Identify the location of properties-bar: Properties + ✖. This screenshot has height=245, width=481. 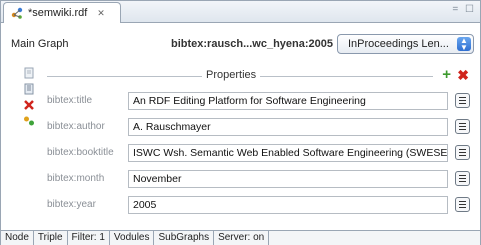
(260, 75).